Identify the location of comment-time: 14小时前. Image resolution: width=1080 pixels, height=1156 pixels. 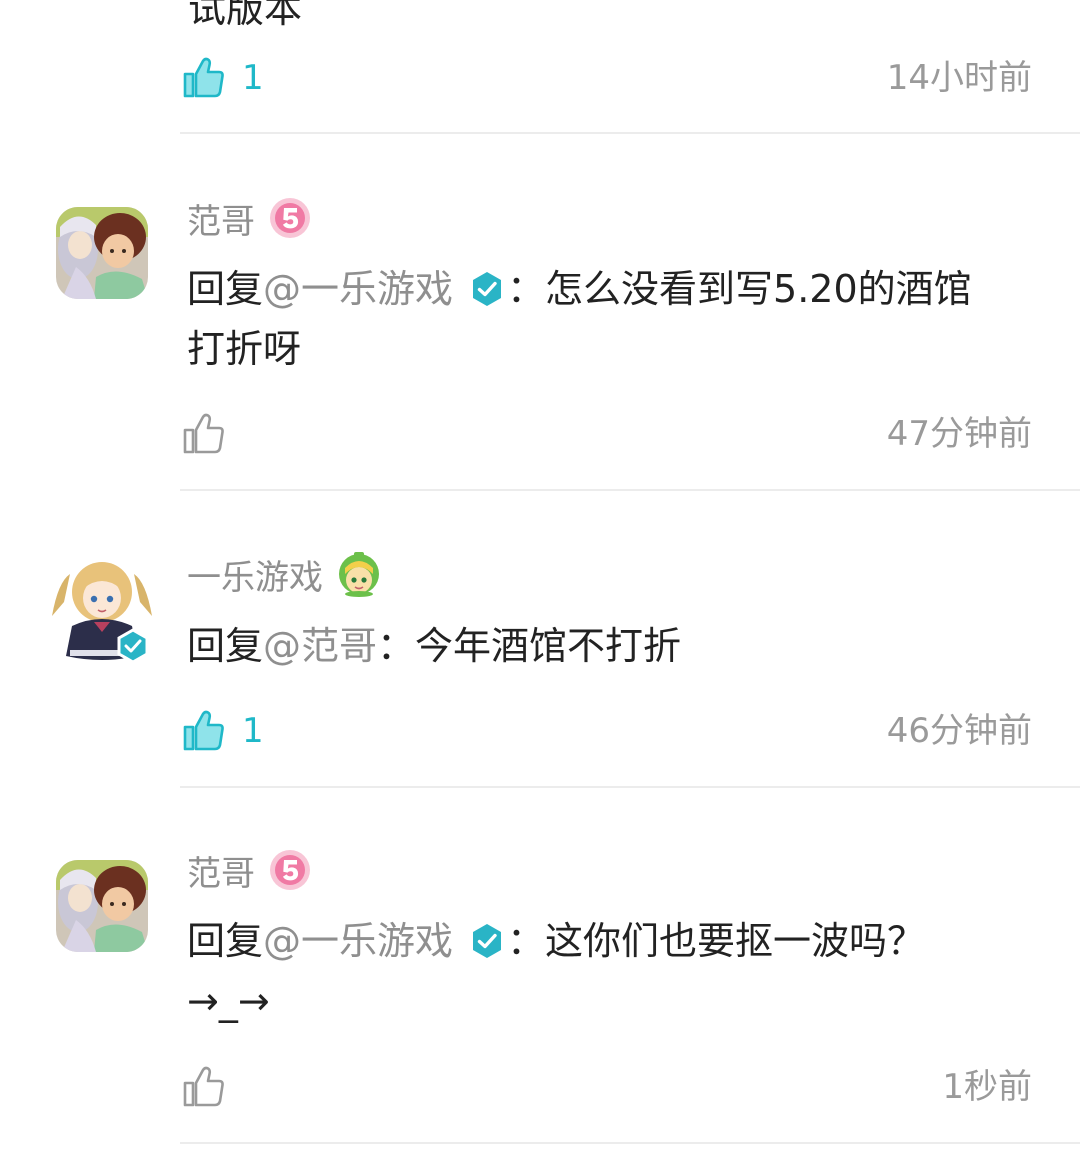
(959, 78).